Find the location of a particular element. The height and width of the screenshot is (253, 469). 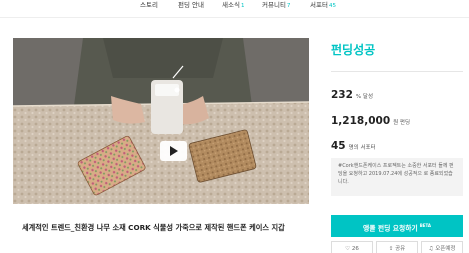

top-navigation: 스토리 펀딩 안내 새소식1 커뮤니티7 서포터45 is located at coordinates (234, 9).